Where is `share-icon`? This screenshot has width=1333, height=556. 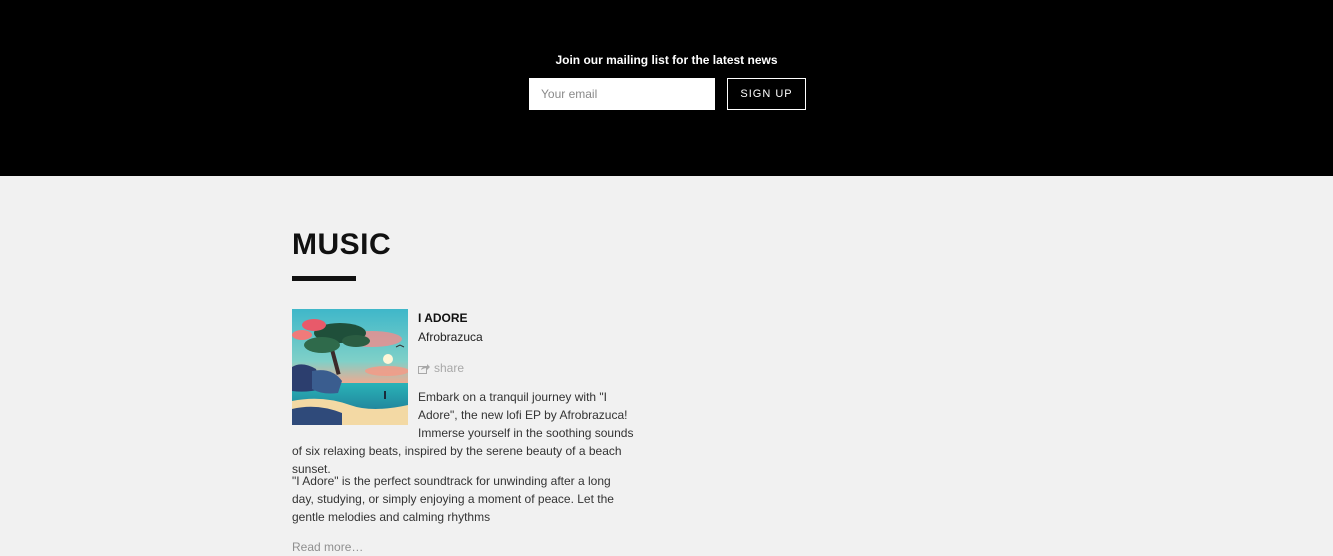
share-icon is located at coordinates (424, 368).